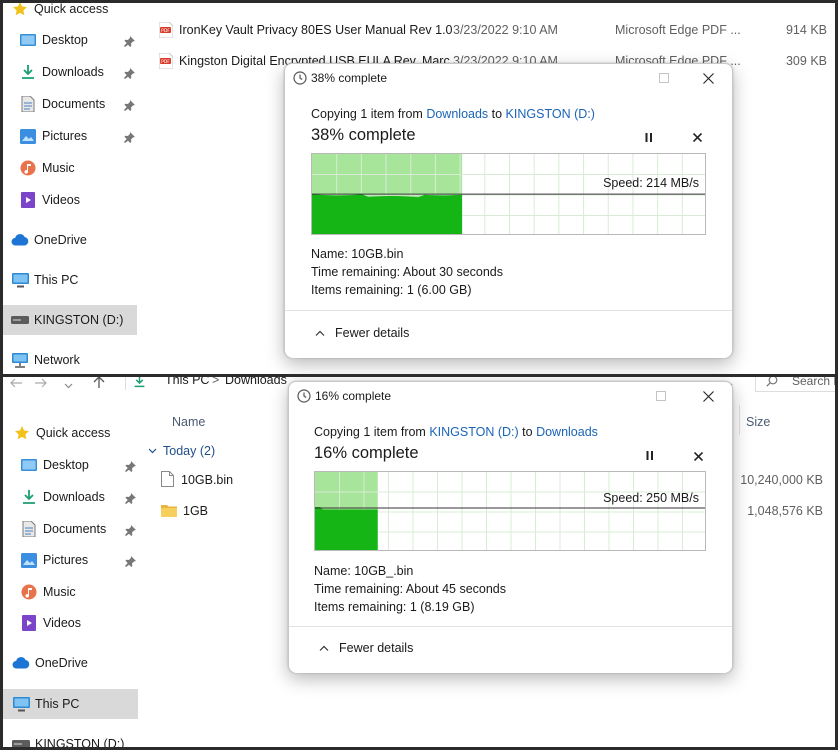 The height and width of the screenshot is (750, 838). Describe the element at coordinates (20, 320) in the screenshot. I see `drive-icon` at that location.